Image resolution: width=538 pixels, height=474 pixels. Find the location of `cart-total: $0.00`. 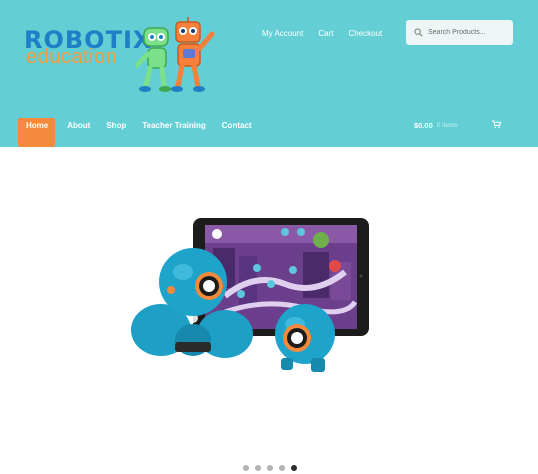

cart-total: $0.00 is located at coordinates (423, 125).